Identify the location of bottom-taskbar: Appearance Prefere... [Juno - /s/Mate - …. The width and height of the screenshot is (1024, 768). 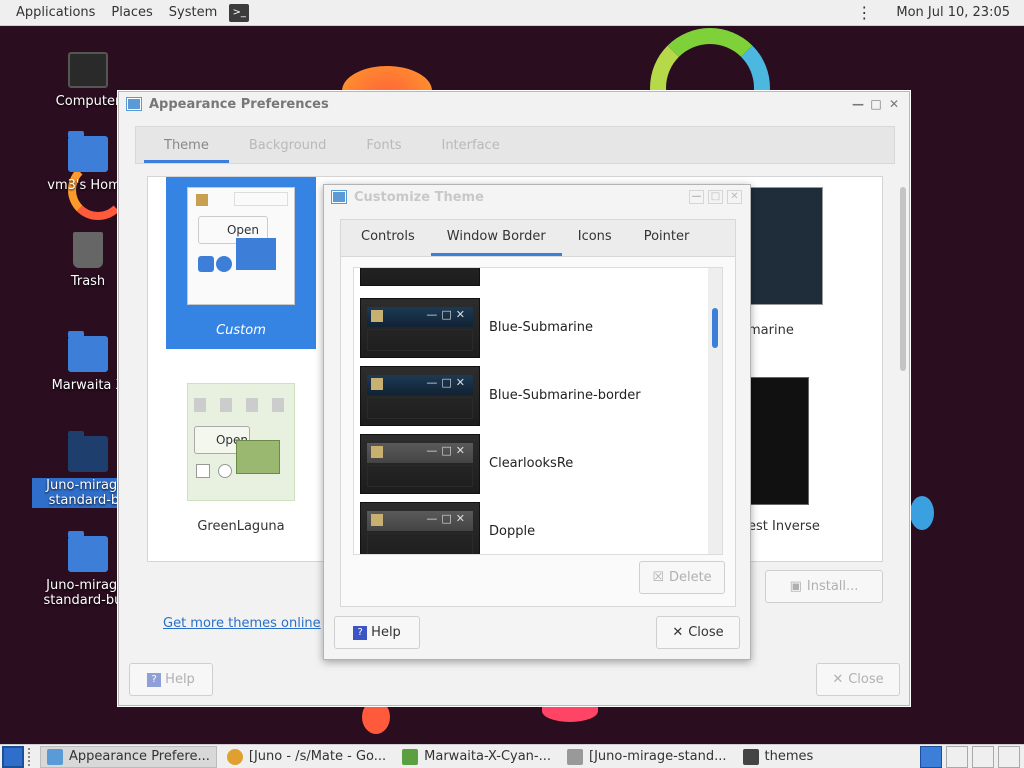
(512, 756).